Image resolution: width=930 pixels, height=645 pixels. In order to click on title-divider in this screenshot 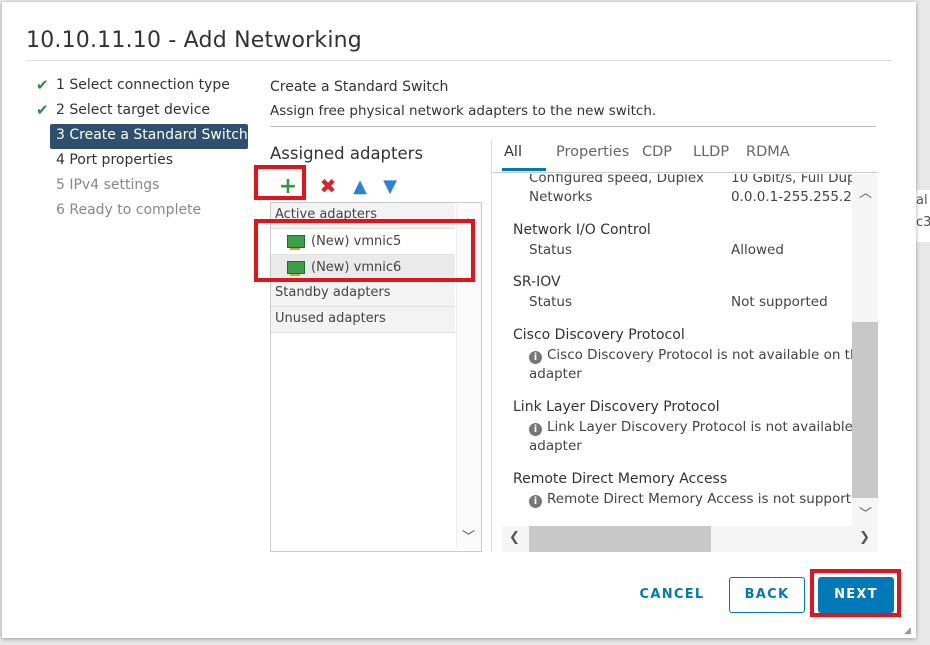, I will do `click(459, 60)`.